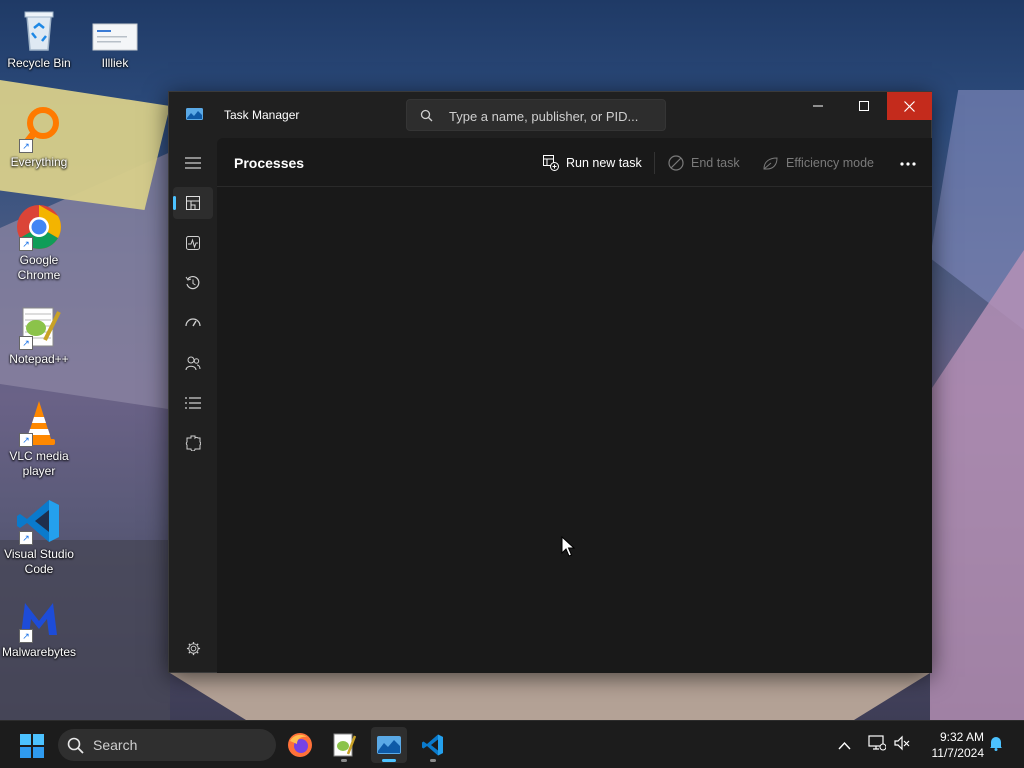  I want to click on notifications-button, so click(996, 745).